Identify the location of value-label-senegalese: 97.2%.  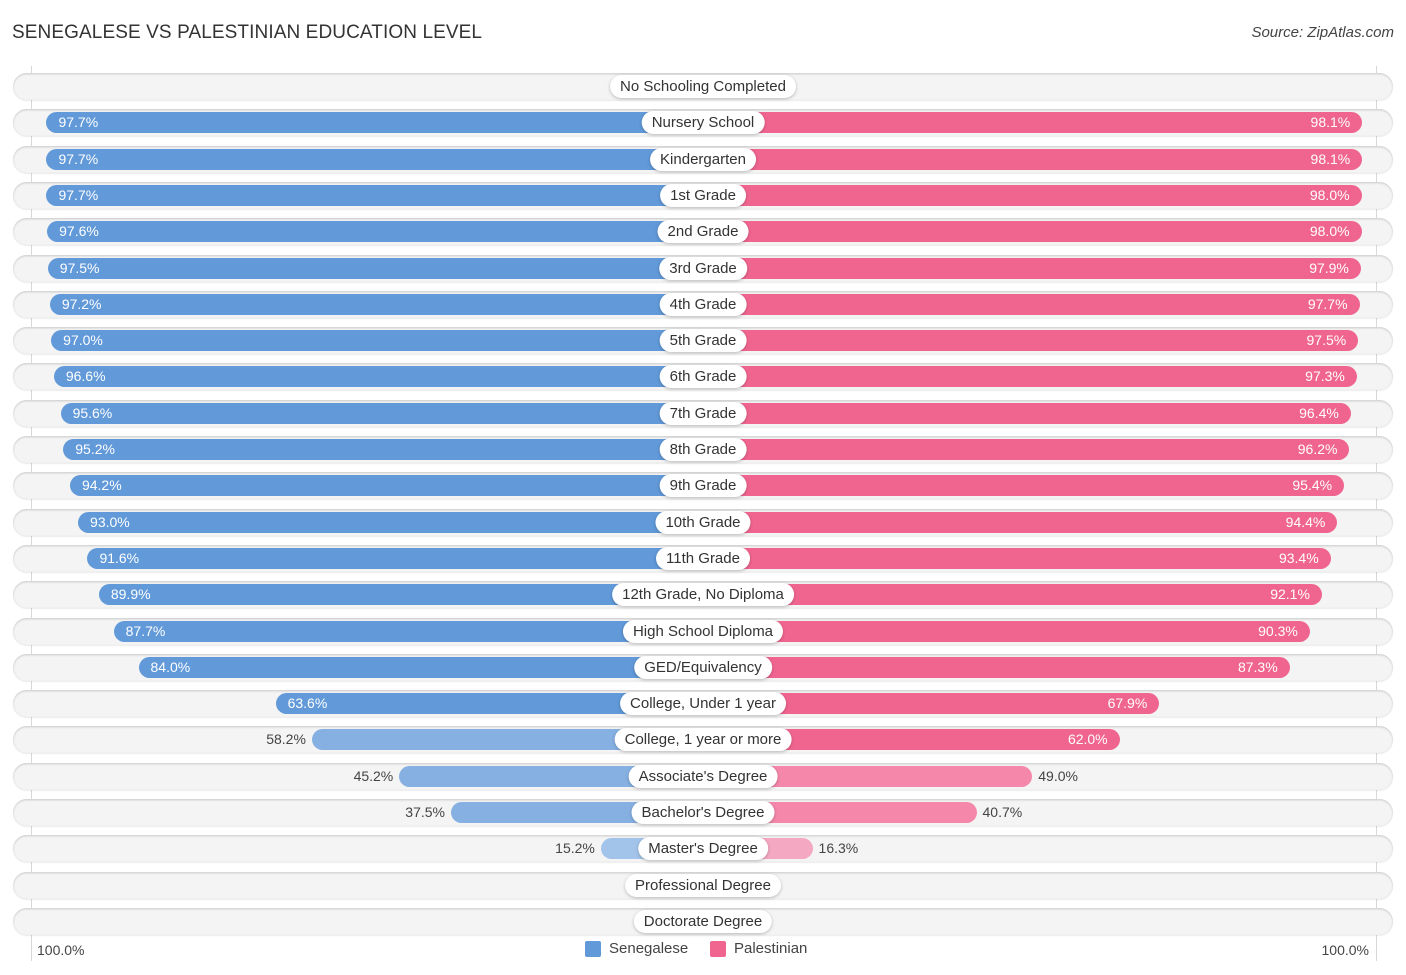
(81, 304).